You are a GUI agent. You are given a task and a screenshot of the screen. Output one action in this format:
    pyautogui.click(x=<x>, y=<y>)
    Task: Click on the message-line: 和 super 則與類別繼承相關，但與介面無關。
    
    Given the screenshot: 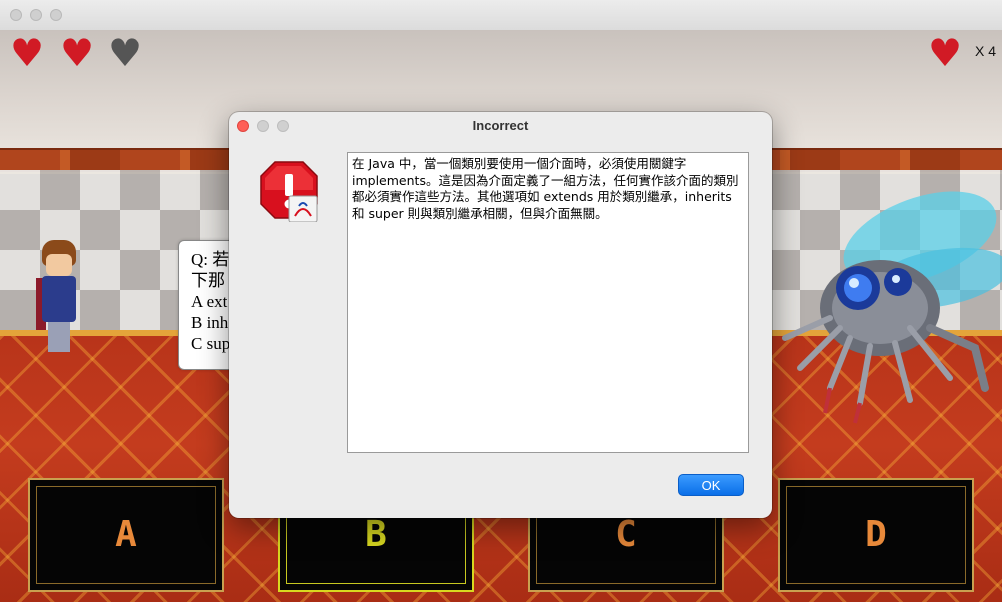 What is the action you would take?
    pyautogui.click(x=480, y=213)
    